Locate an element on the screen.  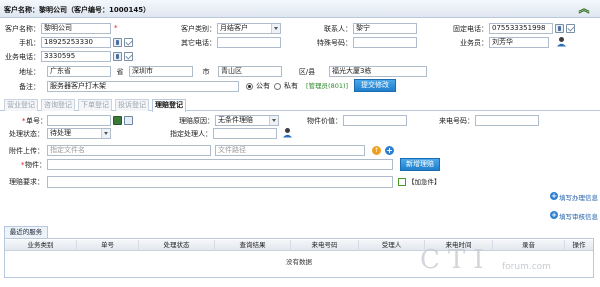
province-input: 广东省 is located at coordinates (79, 71).